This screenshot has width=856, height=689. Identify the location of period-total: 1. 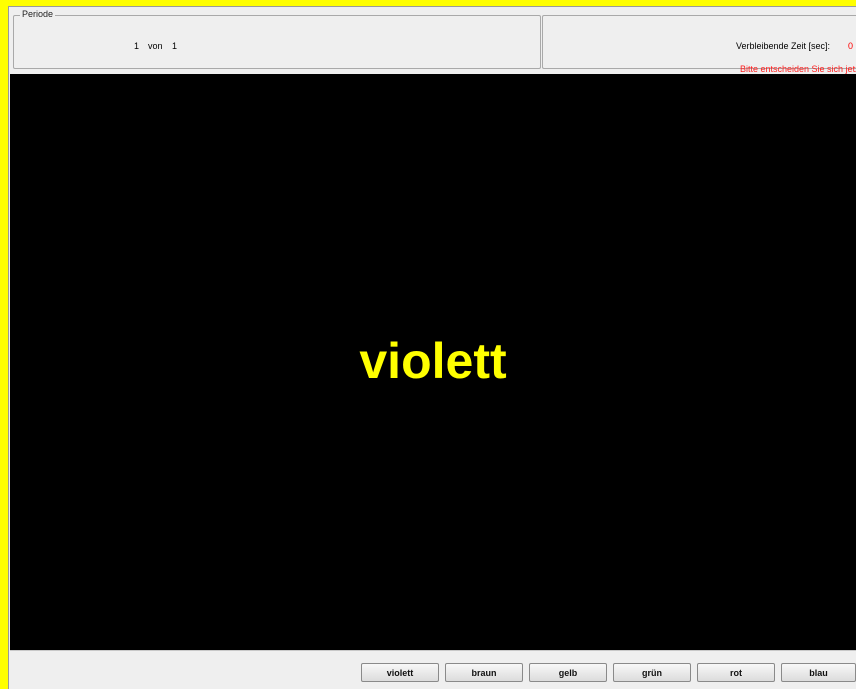
(175, 46).